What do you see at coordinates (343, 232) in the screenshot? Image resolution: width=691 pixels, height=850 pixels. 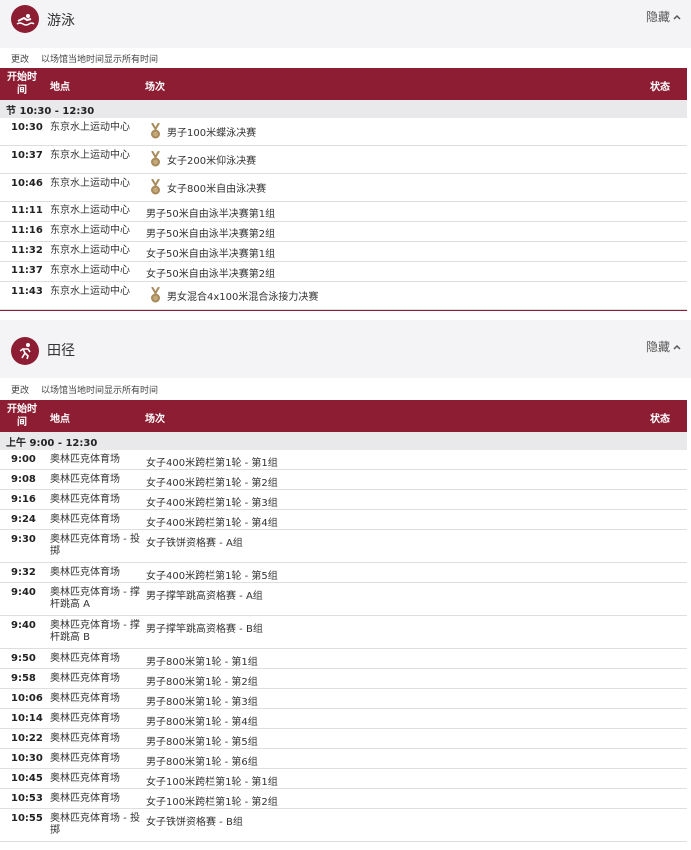 I see `table-row: 11:16 东京水上运动中心 男子50米自由泳半决赛第2组` at bounding box center [343, 232].